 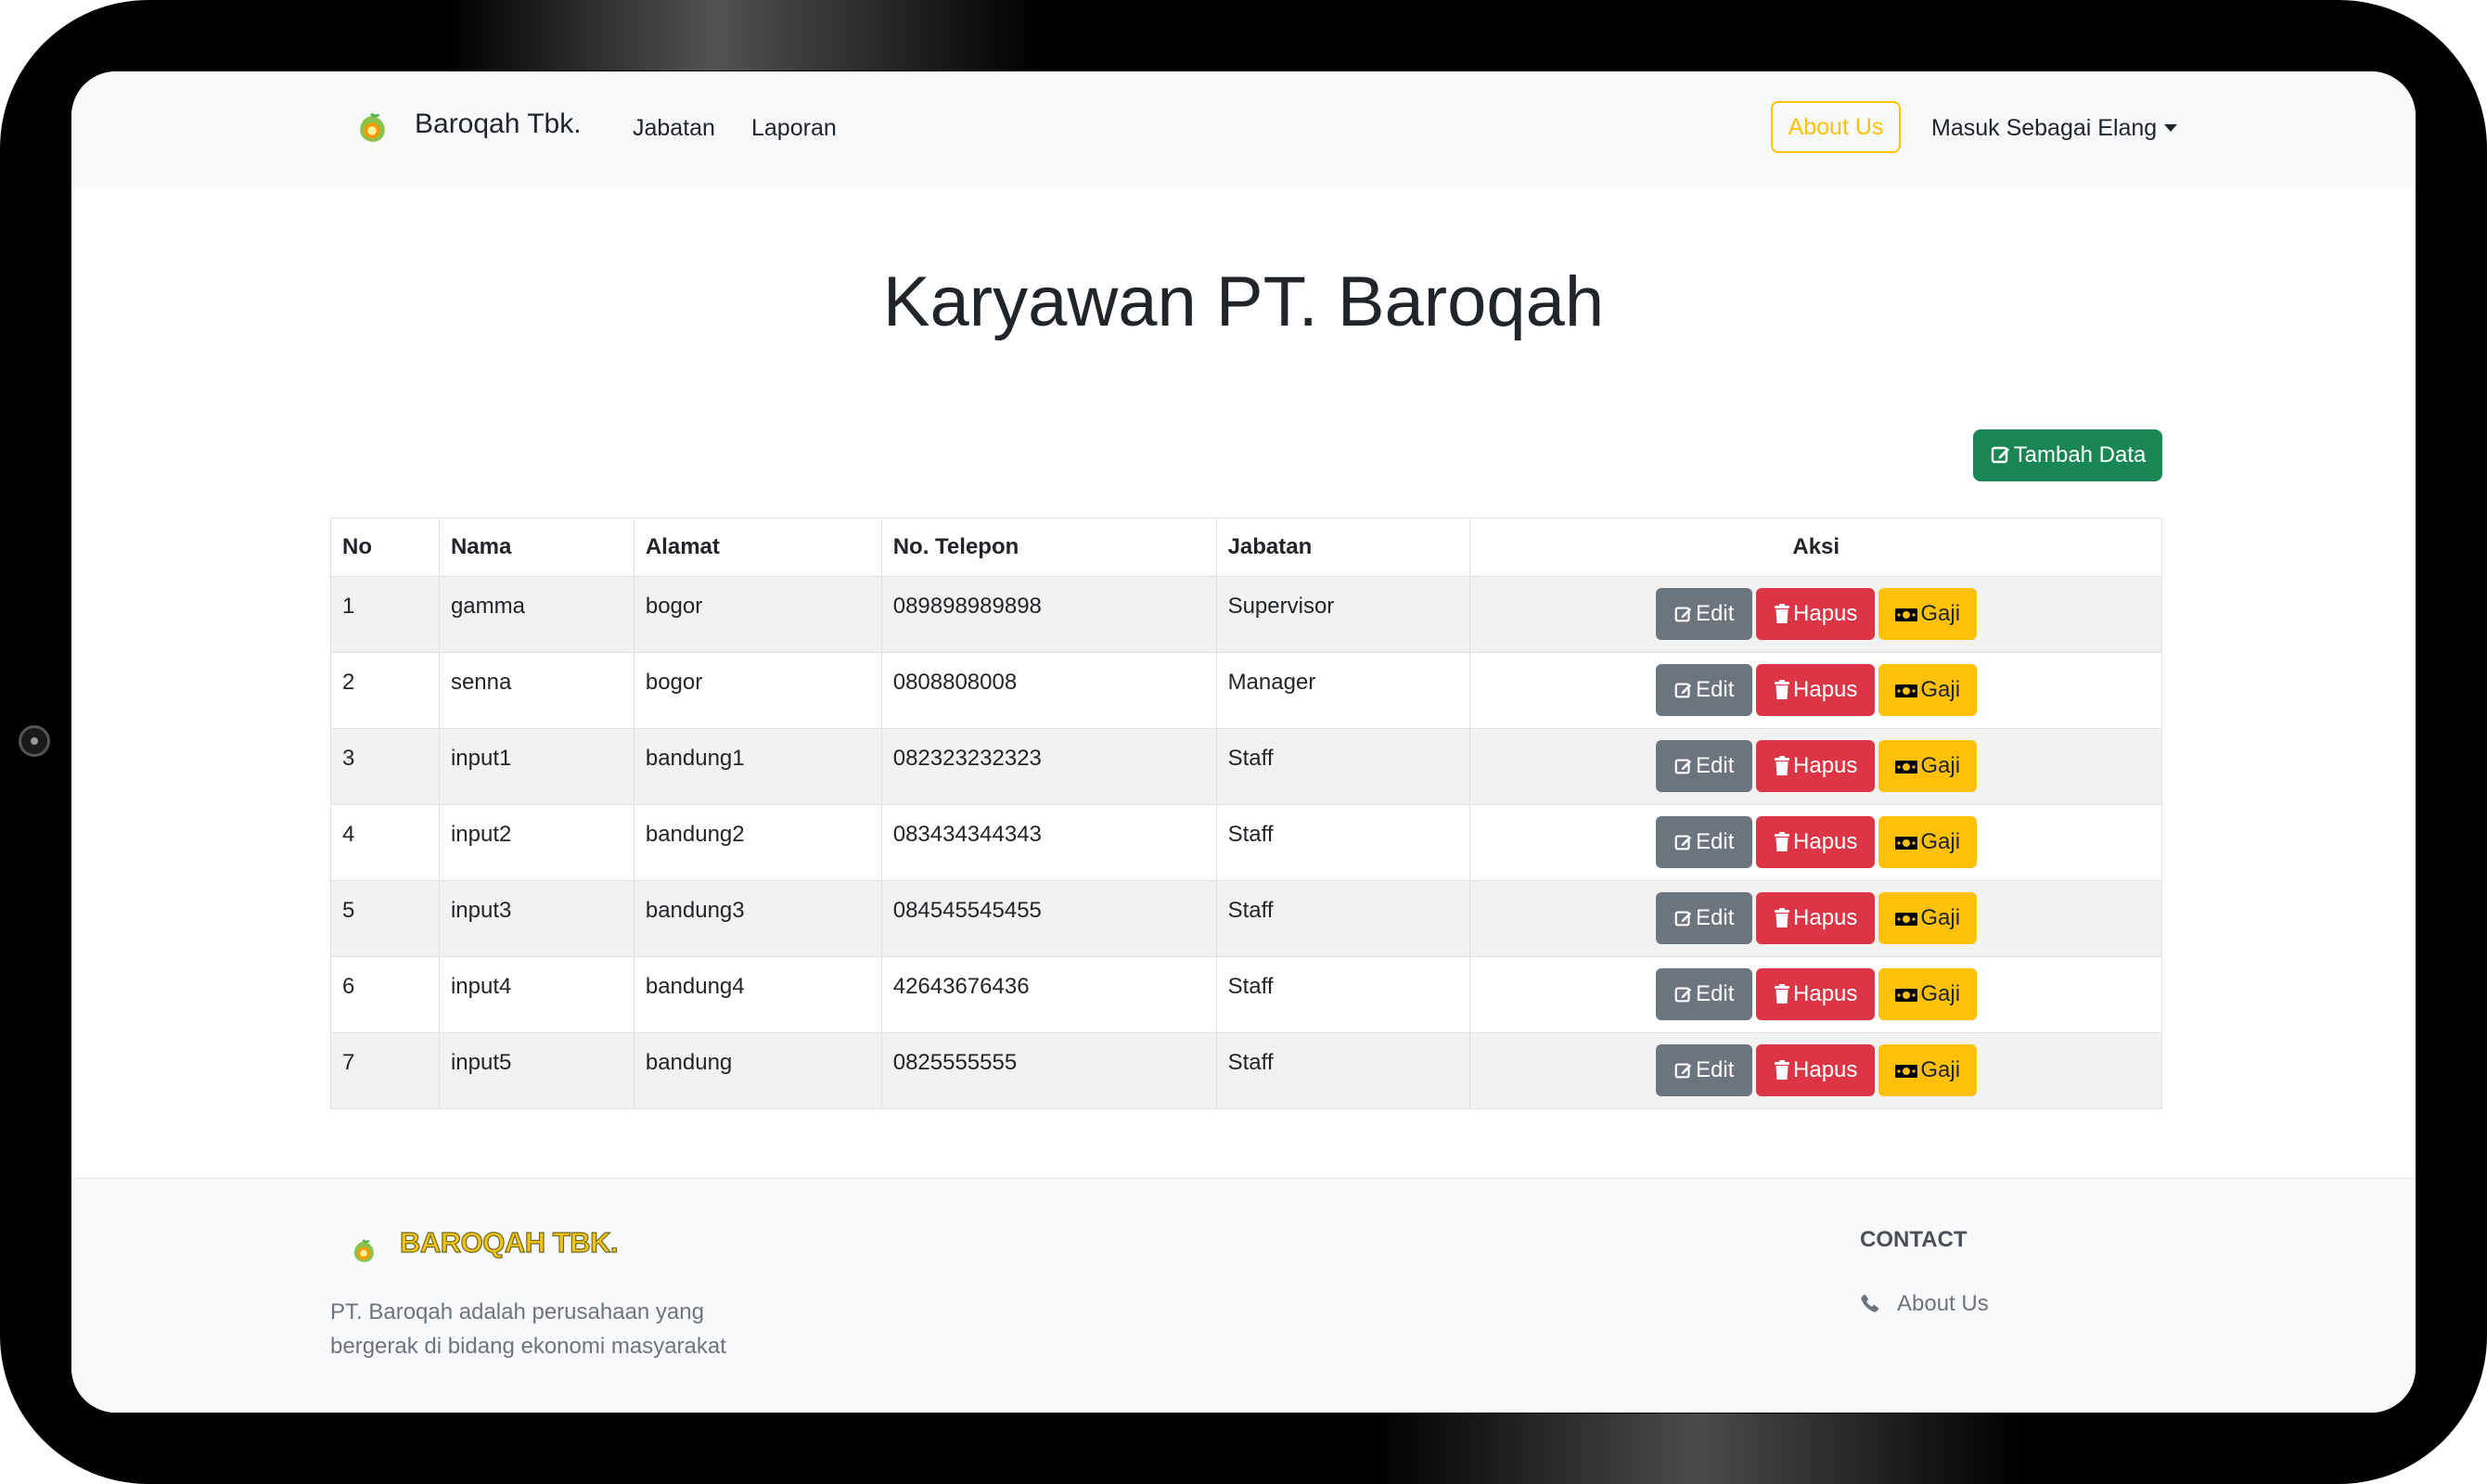 I want to click on cell-telepon: 42643676436, so click(x=1048, y=994).